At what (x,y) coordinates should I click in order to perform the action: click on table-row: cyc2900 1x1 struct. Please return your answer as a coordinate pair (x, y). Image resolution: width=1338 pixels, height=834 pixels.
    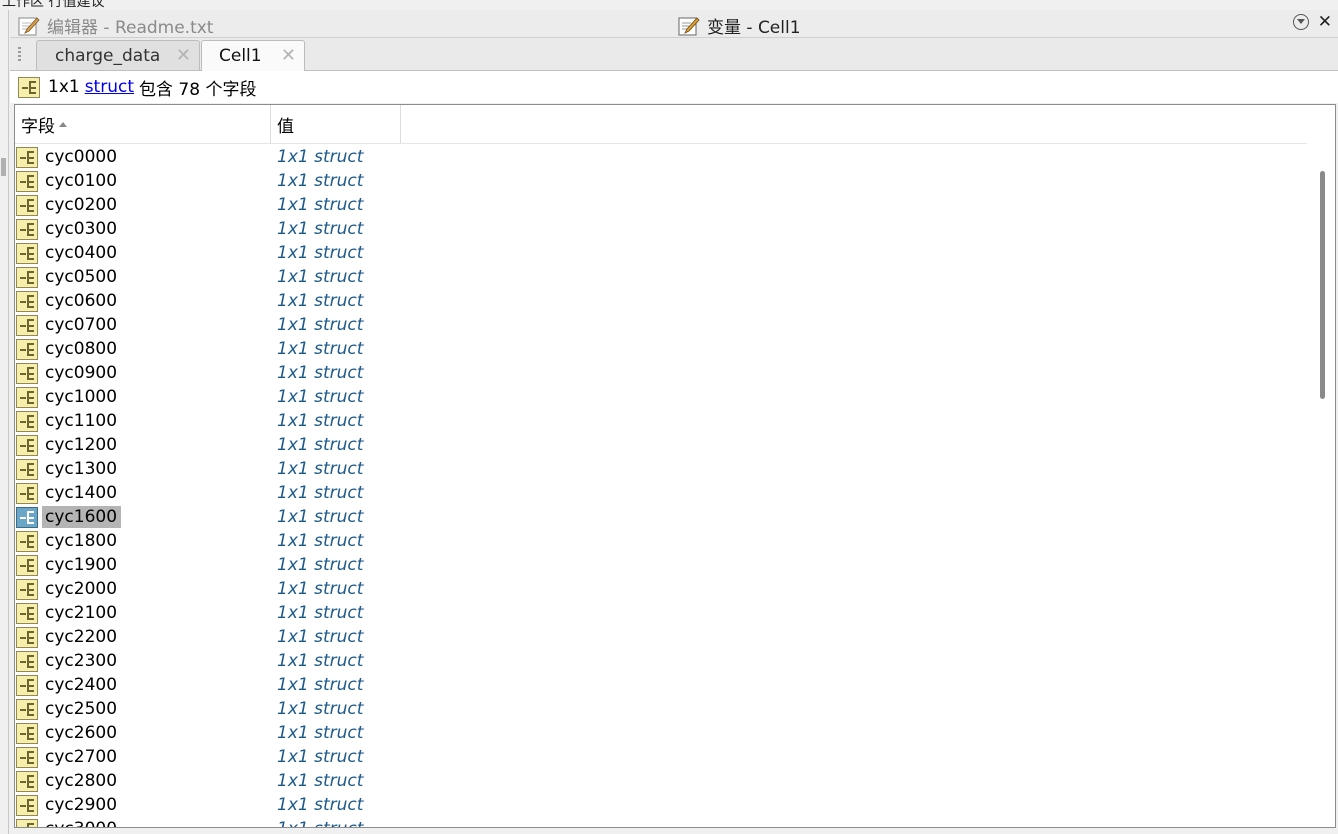
    Looking at the image, I should click on (661, 805).